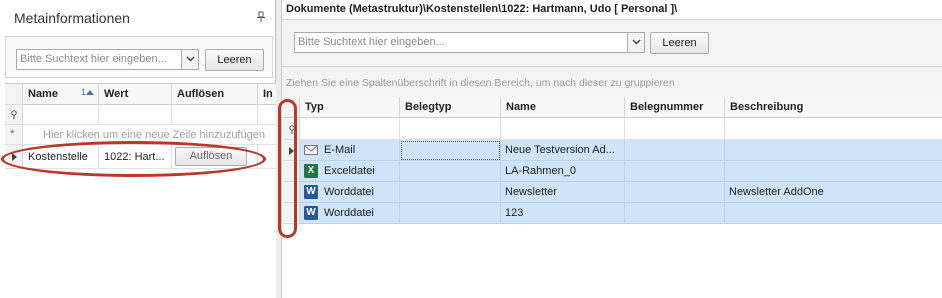  I want to click on column-header-label: Beschreibung, so click(767, 107).